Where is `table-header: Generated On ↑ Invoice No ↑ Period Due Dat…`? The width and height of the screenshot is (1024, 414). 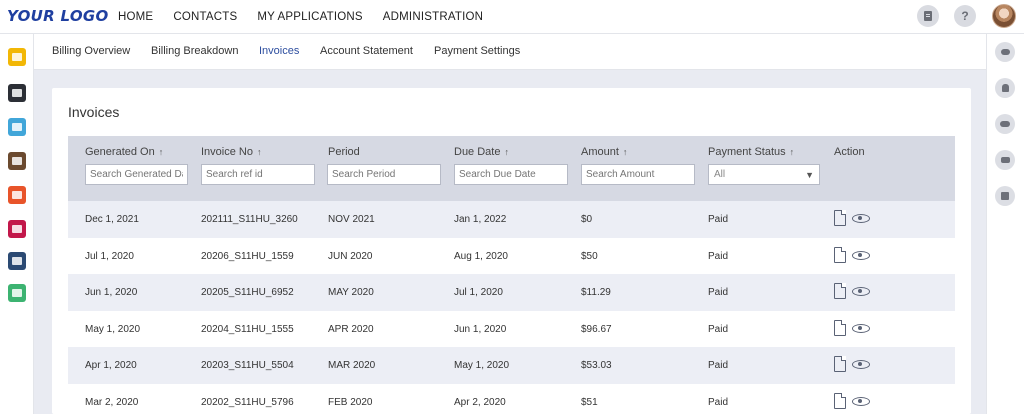
table-header: Generated On ↑ Invoice No ↑ Period Due Dat… is located at coordinates (511, 168).